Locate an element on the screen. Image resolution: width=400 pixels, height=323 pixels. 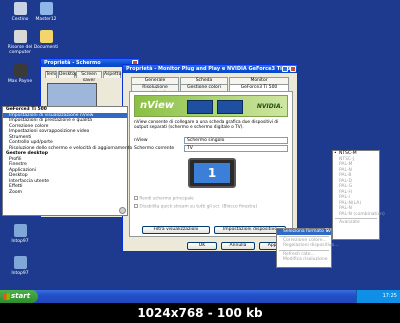
monitor-icon is located at coordinates (200, 107).